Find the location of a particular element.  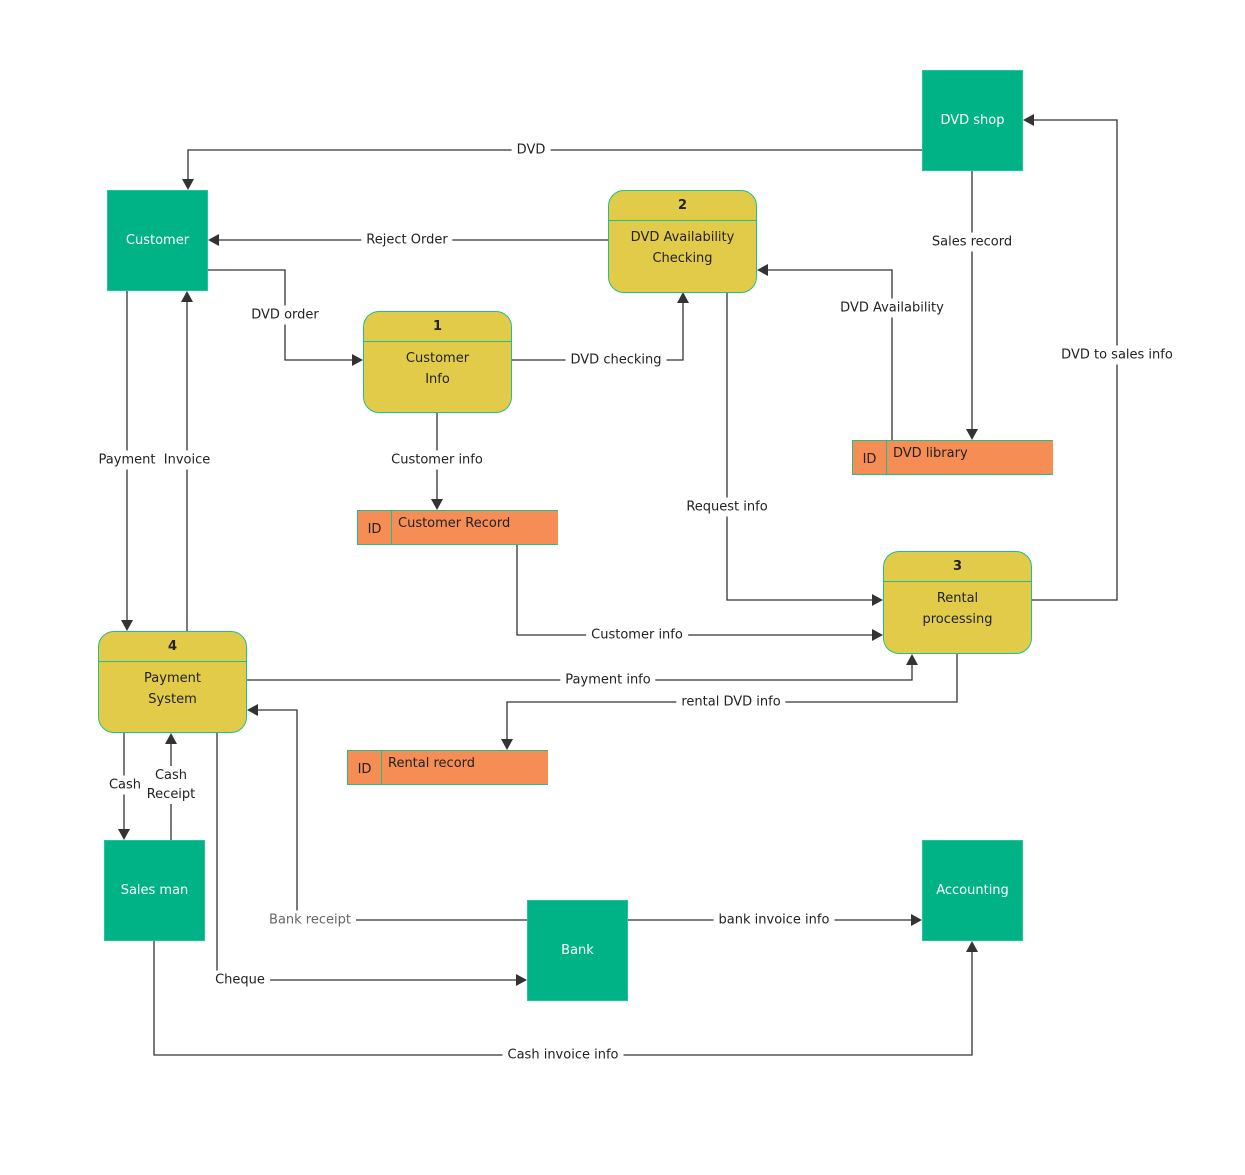

flow-label: Invoice is located at coordinates (187, 460).